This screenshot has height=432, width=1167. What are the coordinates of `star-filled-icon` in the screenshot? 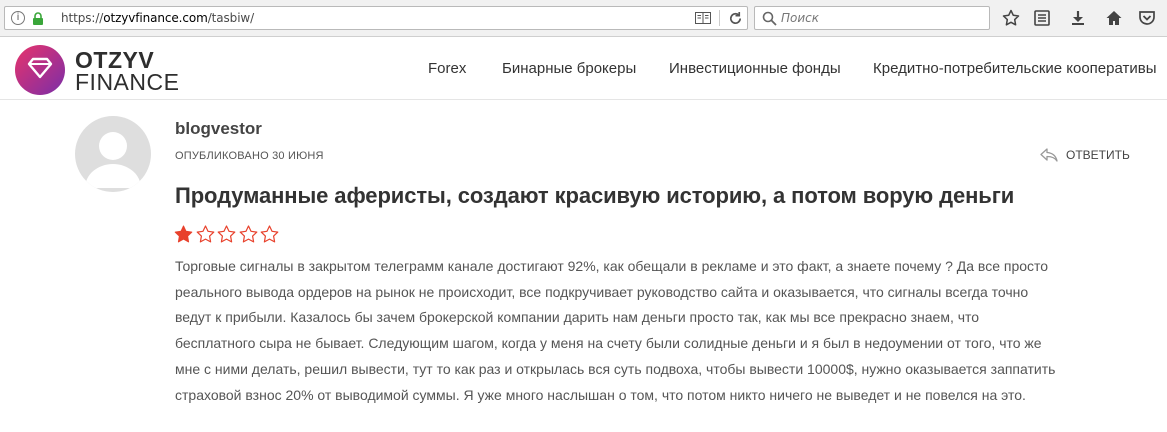 It's located at (183, 234).